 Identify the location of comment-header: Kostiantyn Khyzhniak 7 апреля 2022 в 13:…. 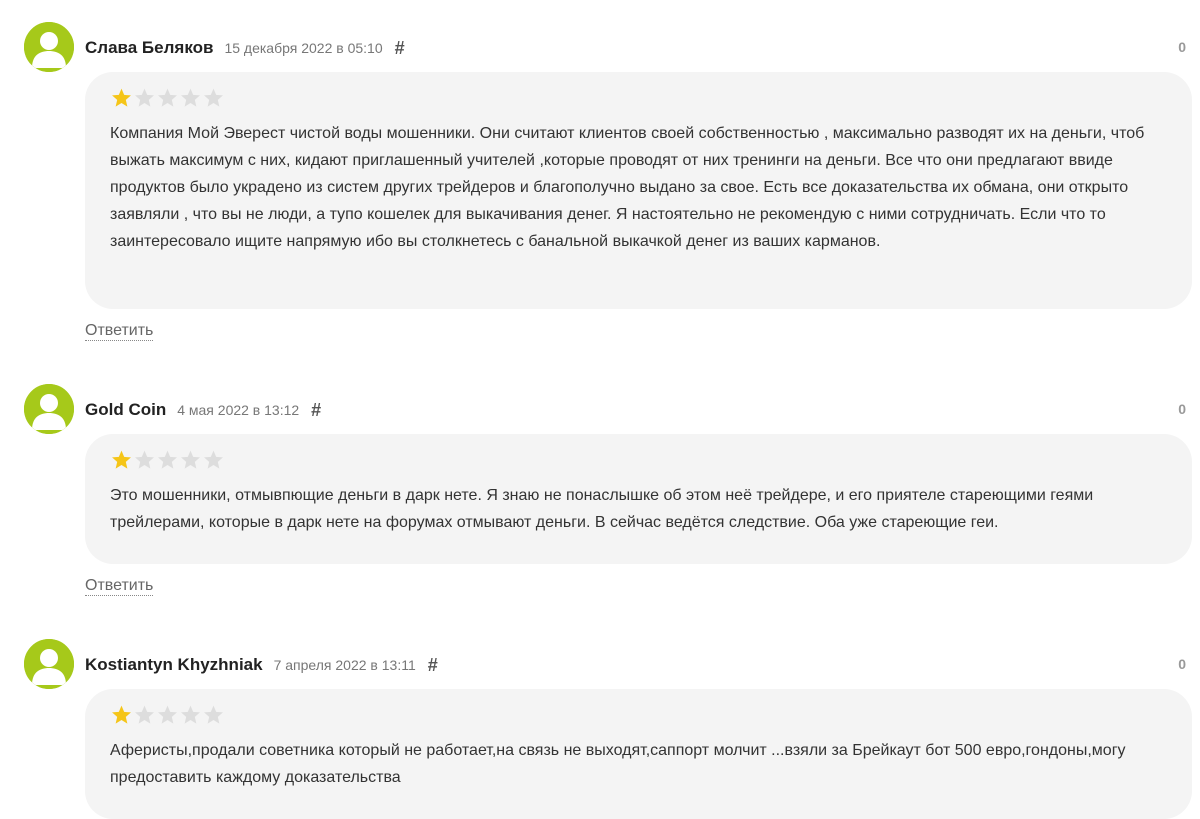
(261, 665).